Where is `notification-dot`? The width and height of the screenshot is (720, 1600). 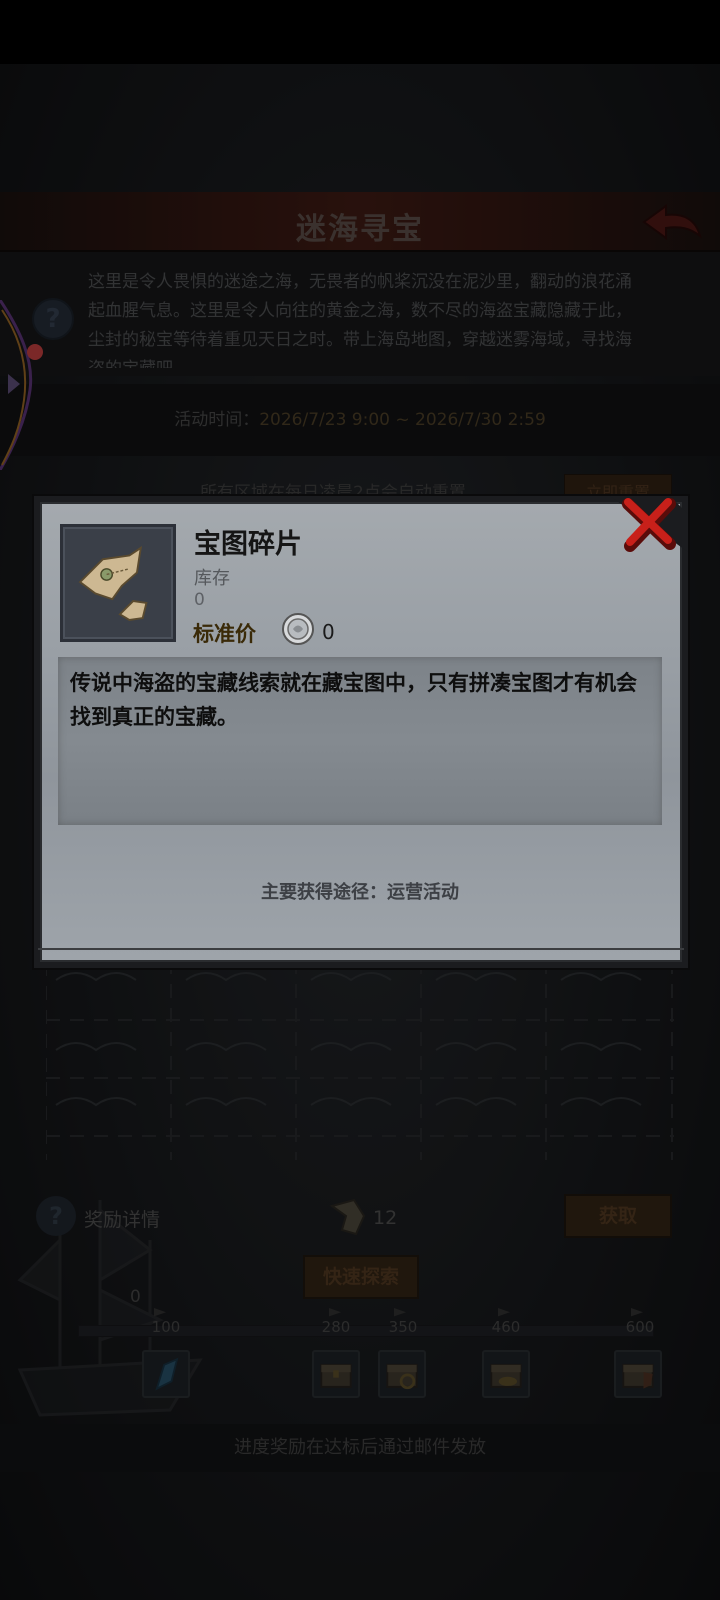
notification-dot is located at coordinates (35, 352).